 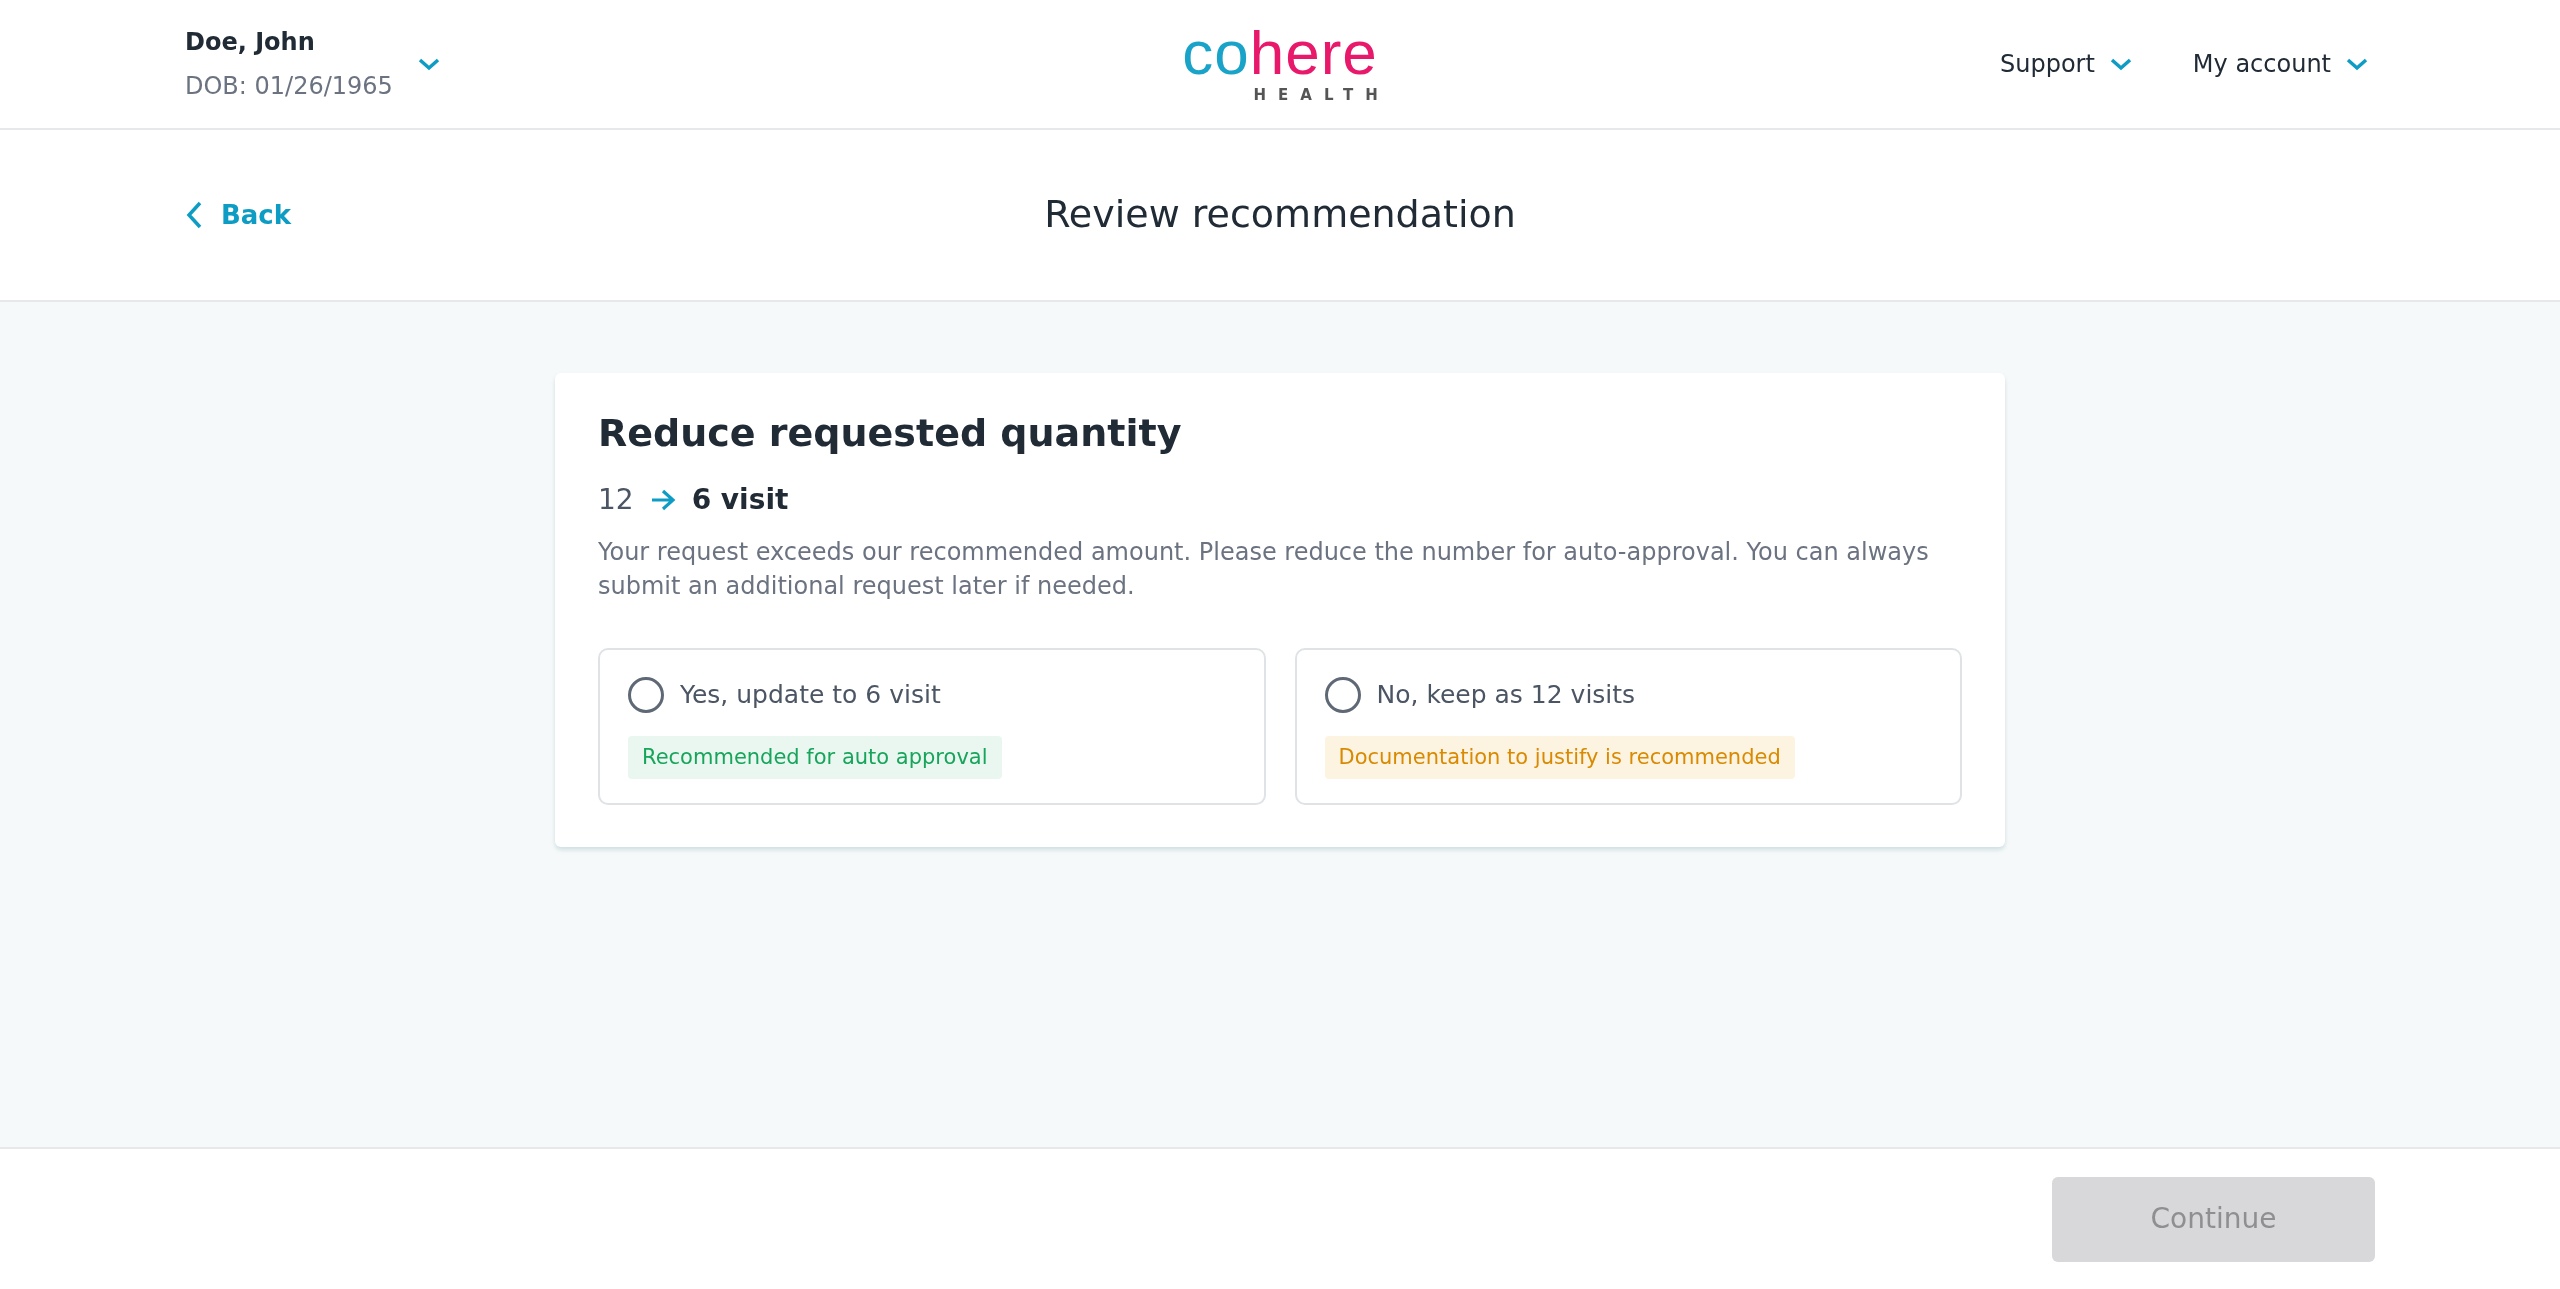 I want to click on nav-menu: My account, so click(x=2280, y=64).